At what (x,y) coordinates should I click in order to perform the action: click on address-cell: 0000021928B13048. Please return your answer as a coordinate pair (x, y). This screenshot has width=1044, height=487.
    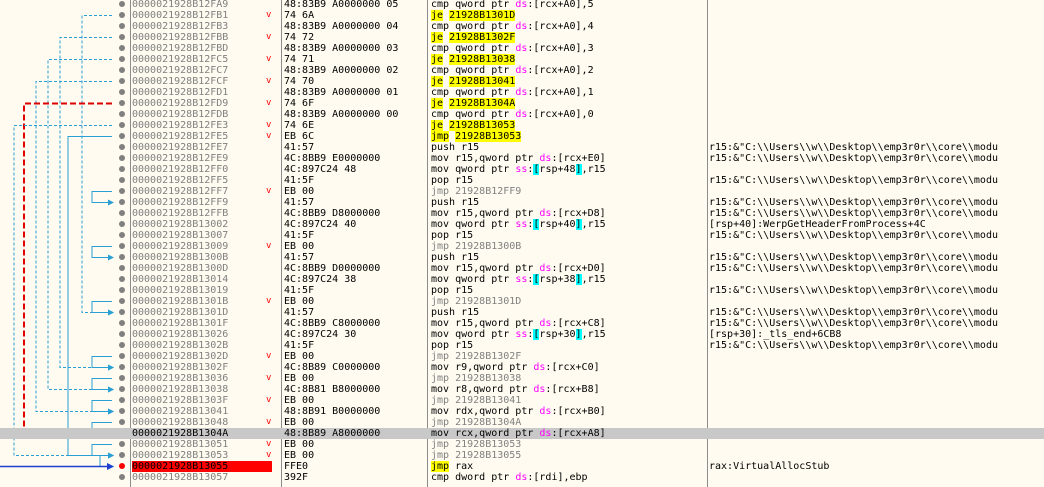
    Looking at the image, I should click on (180, 422).